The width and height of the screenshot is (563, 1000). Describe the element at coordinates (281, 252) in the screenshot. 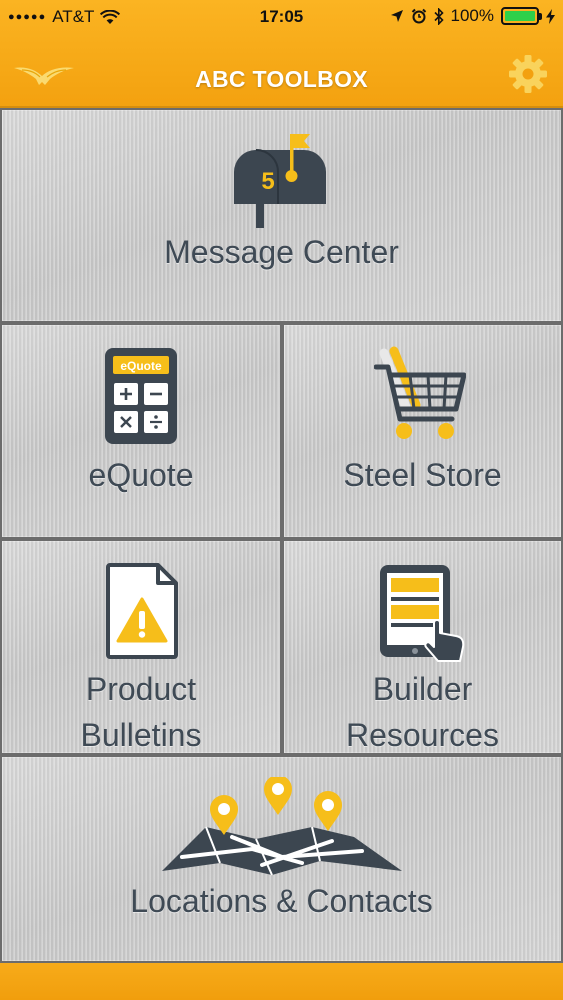

I see `message-center-label: Message Center` at that location.